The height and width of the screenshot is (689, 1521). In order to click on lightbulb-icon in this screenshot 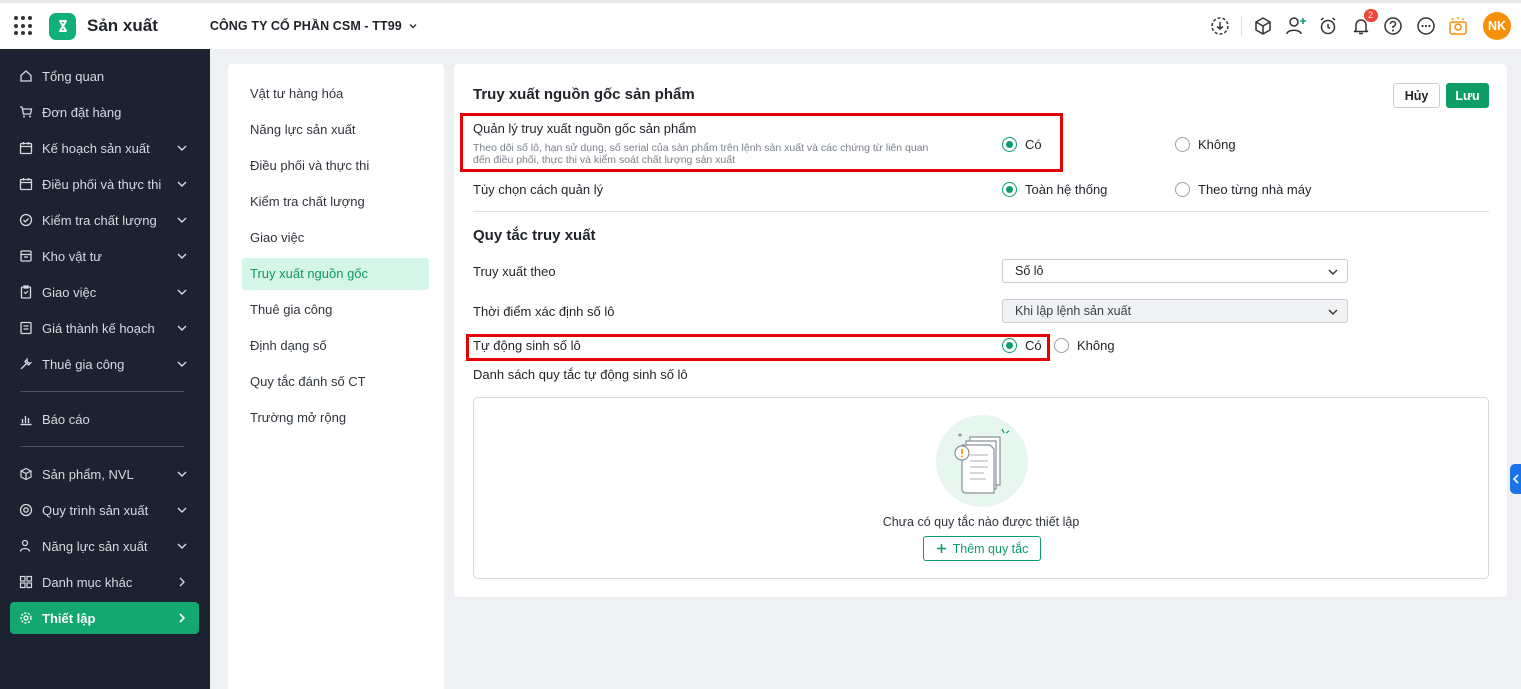, I will do `click(1458, 26)`.